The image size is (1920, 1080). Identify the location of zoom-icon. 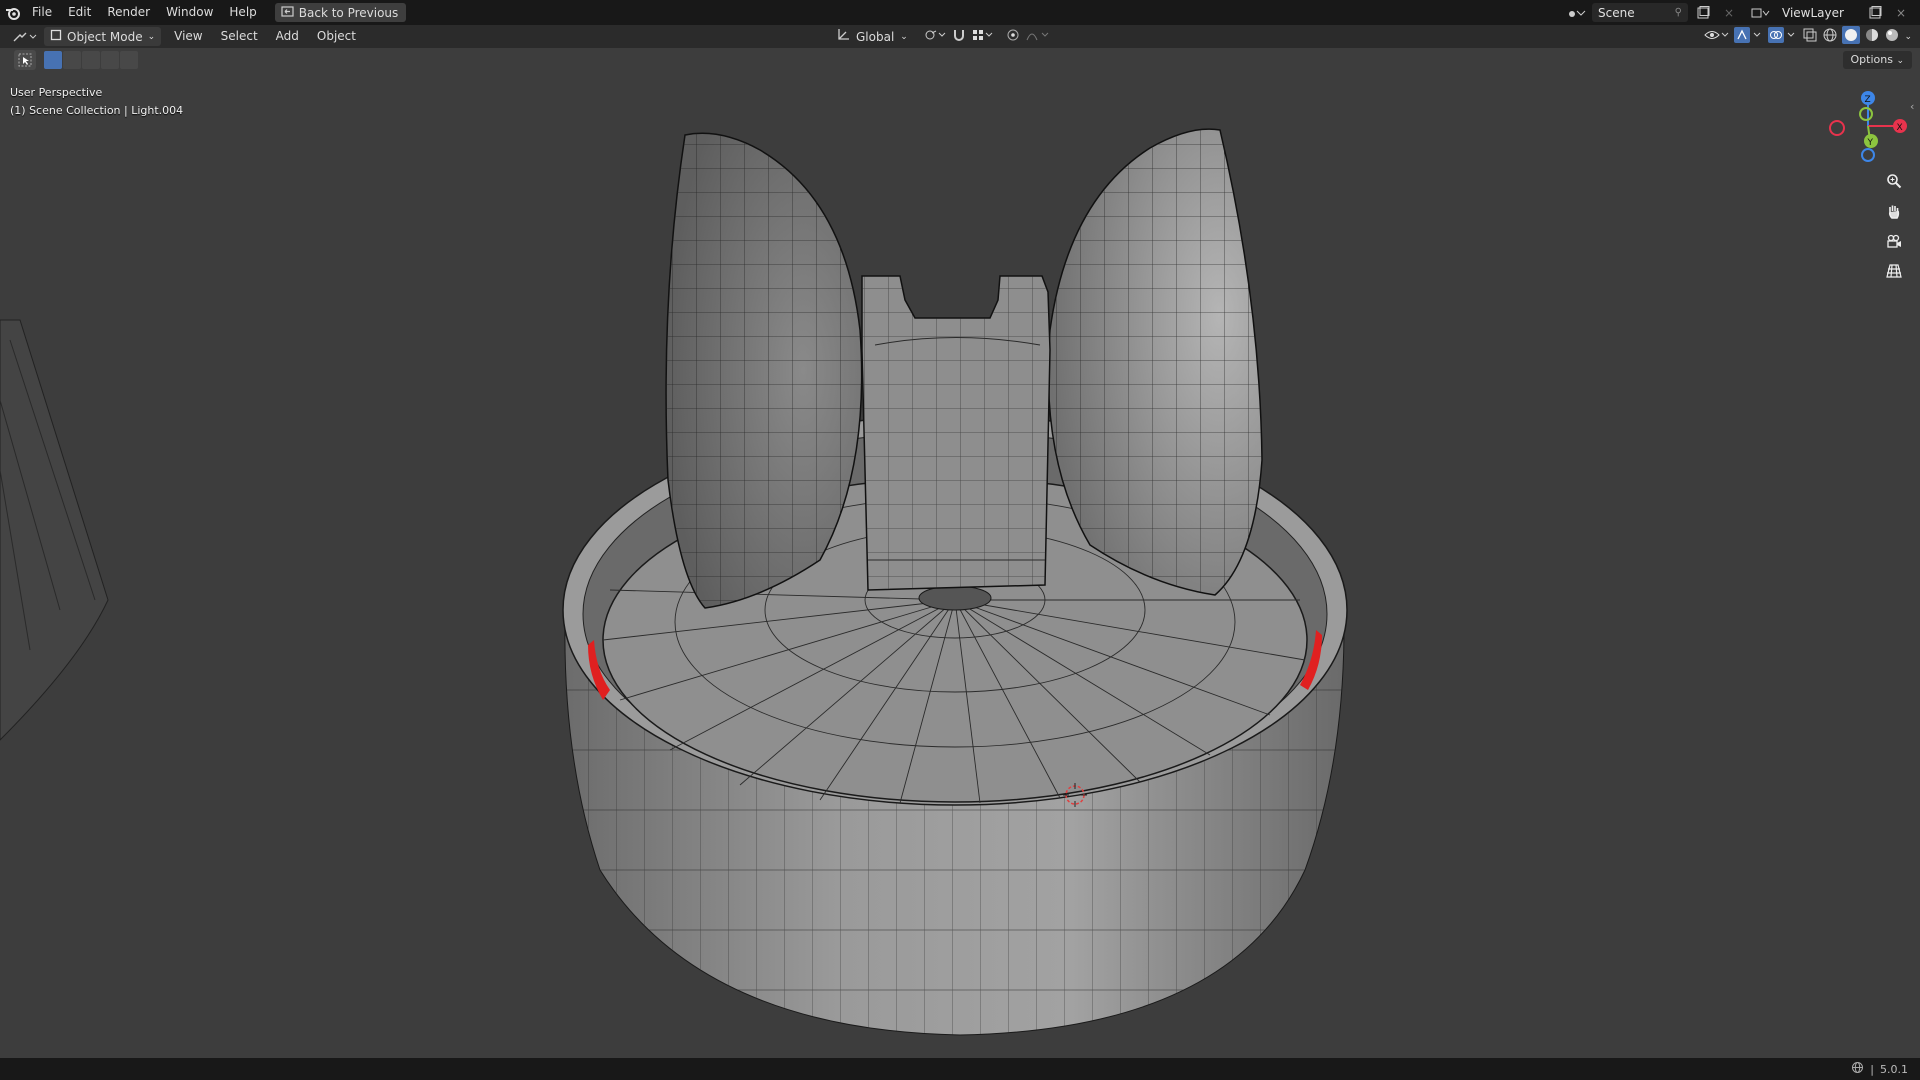
(1894, 181).